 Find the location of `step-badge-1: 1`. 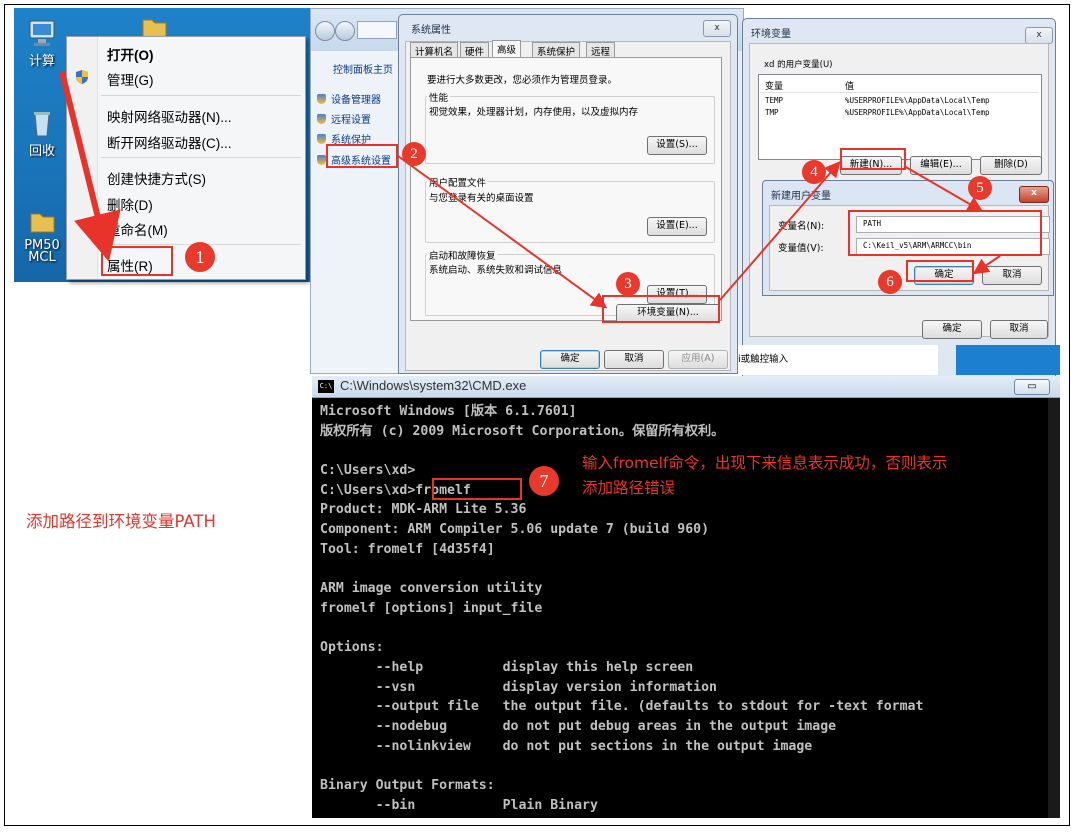

step-badge-1: 1 is located at coordinates (200, 257).